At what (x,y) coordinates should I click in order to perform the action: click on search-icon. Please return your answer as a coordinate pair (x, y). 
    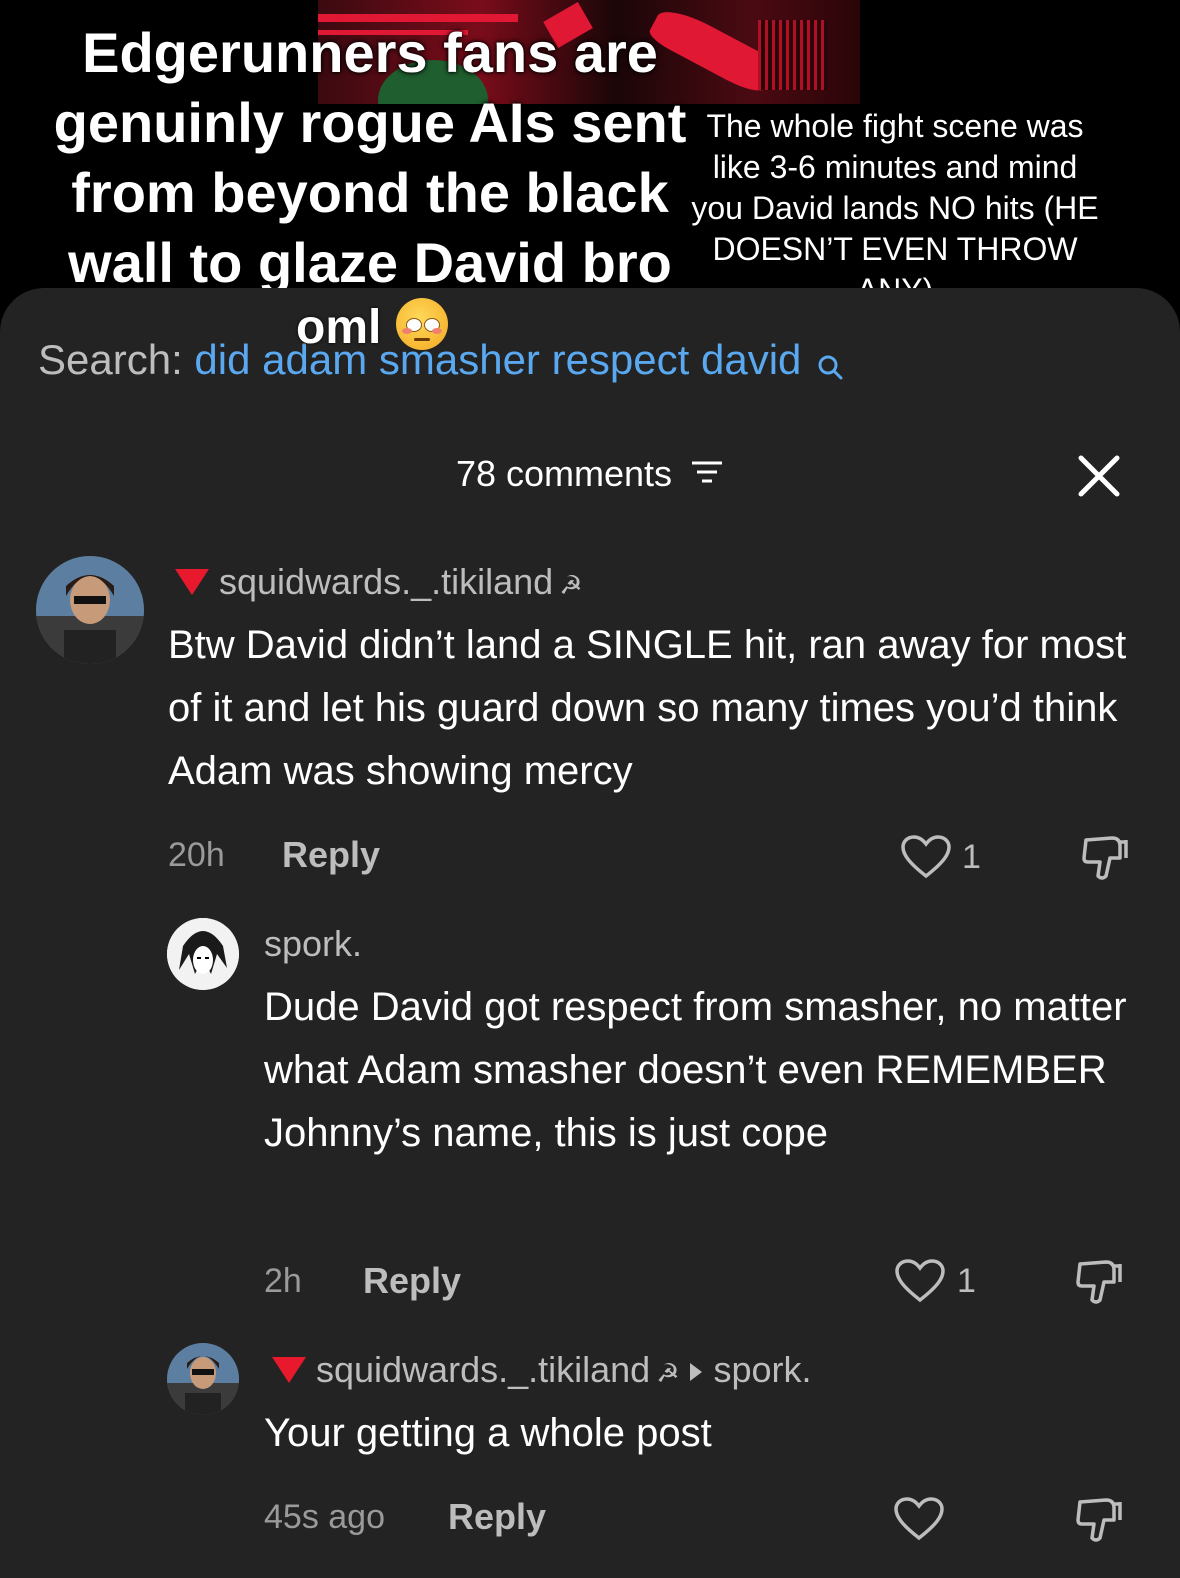
    Looking at the image, I should click on (830, 366).